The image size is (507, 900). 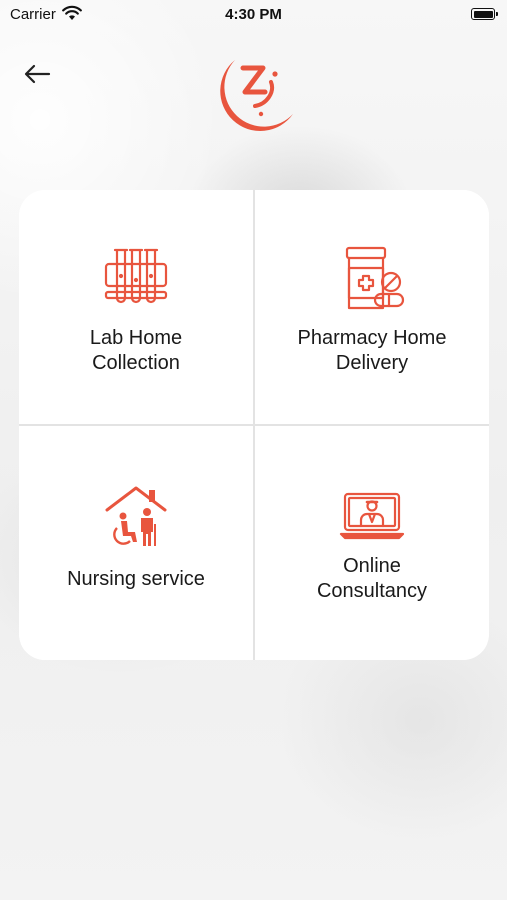 I want to click on nursing-service-tile: Nursing service, so click(x=136, y=543).